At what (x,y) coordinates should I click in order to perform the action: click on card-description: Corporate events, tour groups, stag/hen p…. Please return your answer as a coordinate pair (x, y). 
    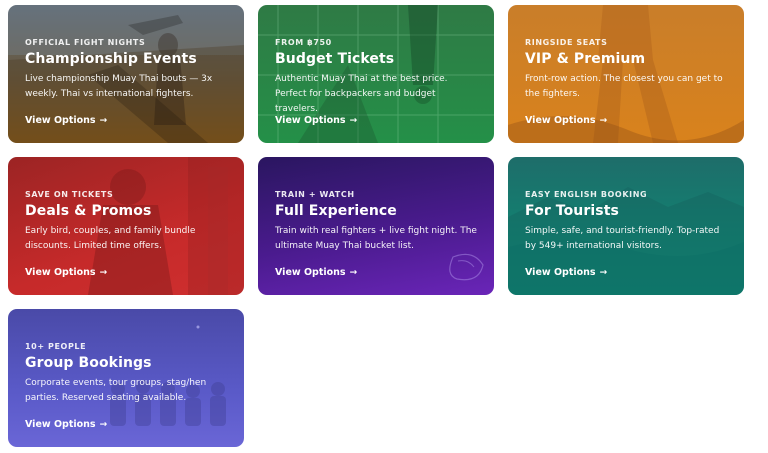
    Looking at the image, I should click on (116, 390).